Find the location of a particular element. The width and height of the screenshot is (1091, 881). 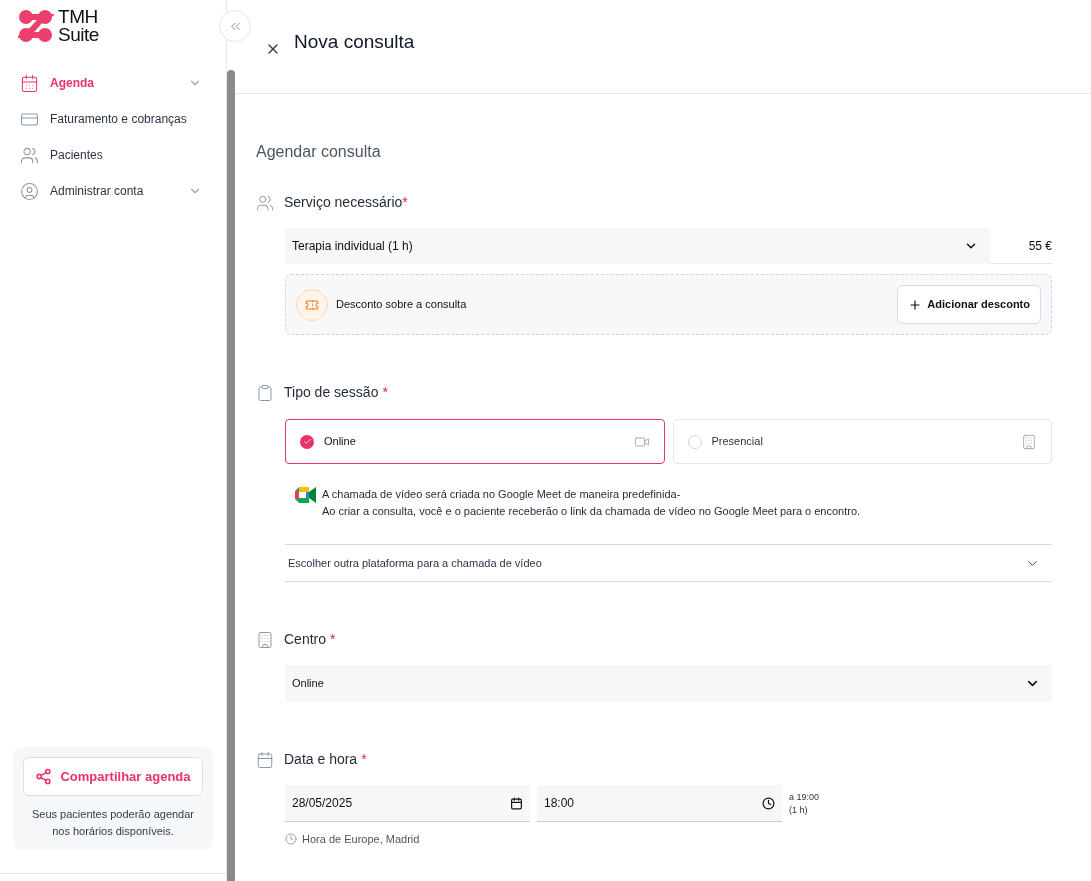

nav-item: Administrar conta is located at coordinates (111, 191).